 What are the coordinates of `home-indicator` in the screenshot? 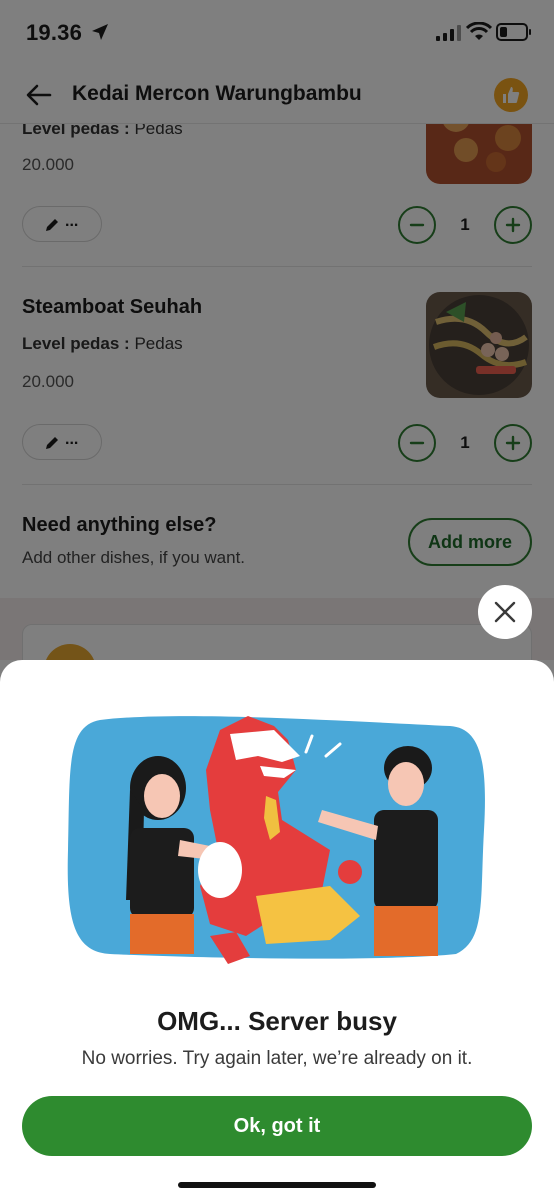 It's located at (277, 1185).